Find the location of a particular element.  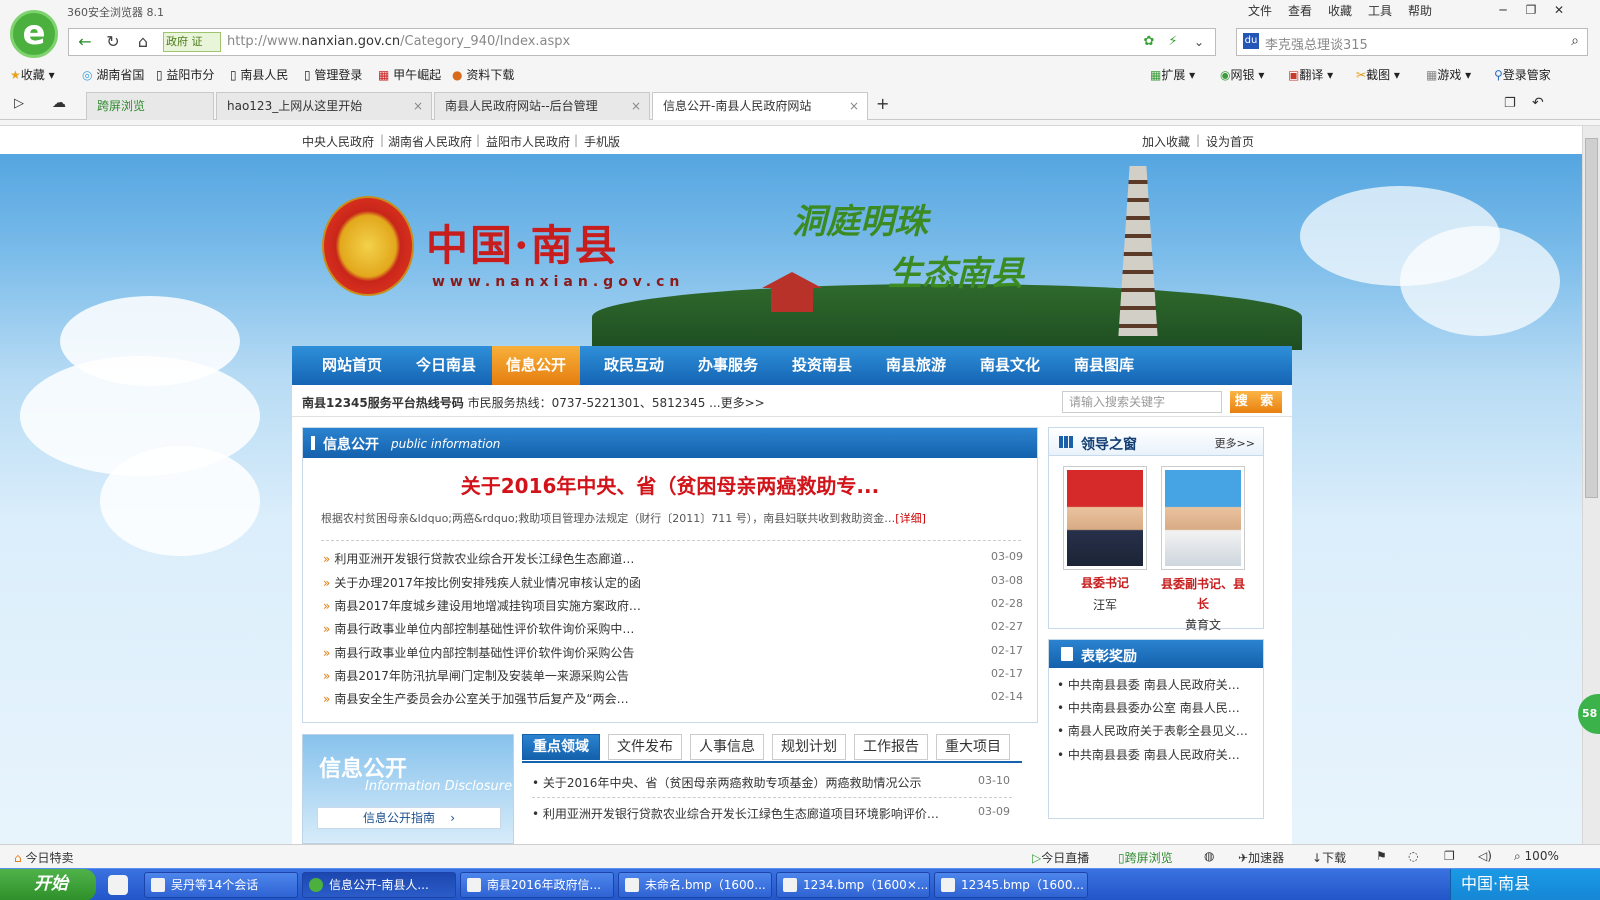

window-icon: ❐ is located at coordinates (1449, 856).